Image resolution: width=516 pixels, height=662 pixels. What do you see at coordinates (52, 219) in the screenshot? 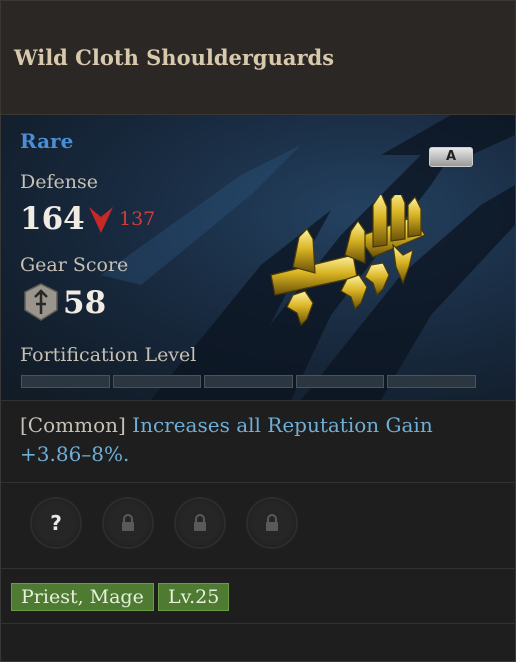
I see `defense-value: 164` at bounding box center [52, 219].